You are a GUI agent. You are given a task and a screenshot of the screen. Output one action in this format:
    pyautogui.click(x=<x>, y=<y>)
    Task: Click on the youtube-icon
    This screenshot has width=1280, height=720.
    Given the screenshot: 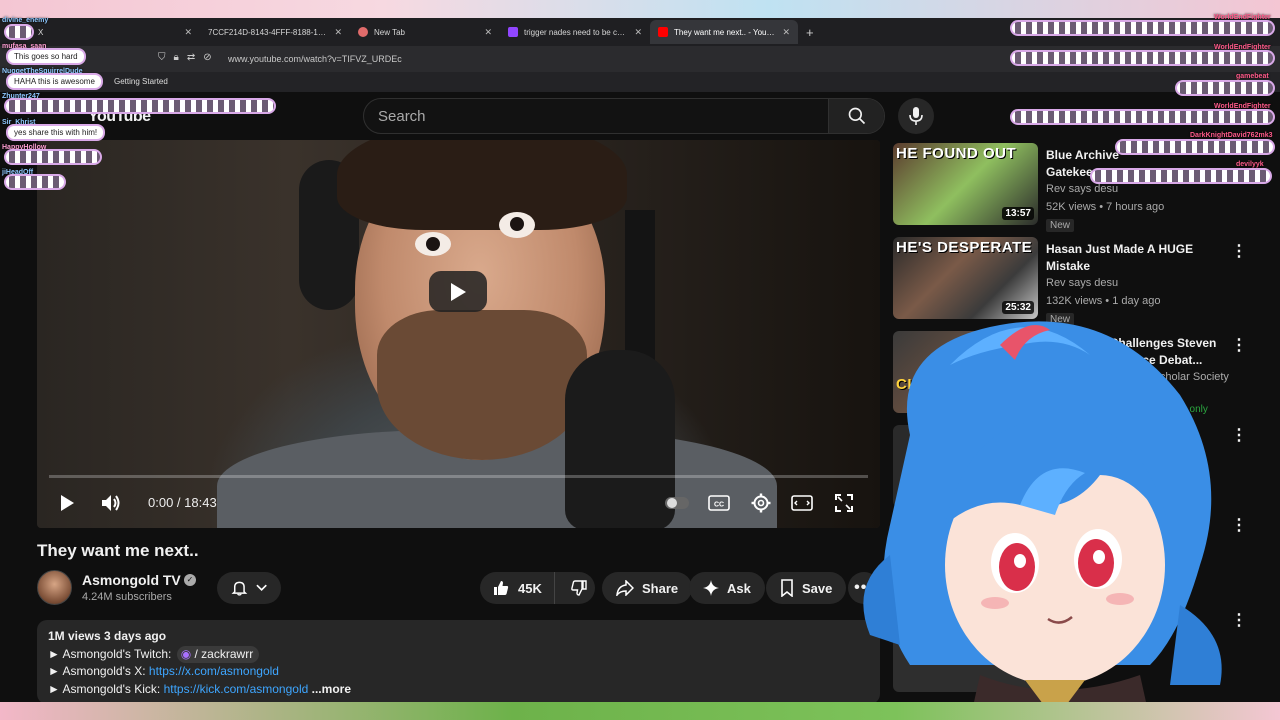 What is the action you would take?
    pyautogui.click(x=663, y=32)
    